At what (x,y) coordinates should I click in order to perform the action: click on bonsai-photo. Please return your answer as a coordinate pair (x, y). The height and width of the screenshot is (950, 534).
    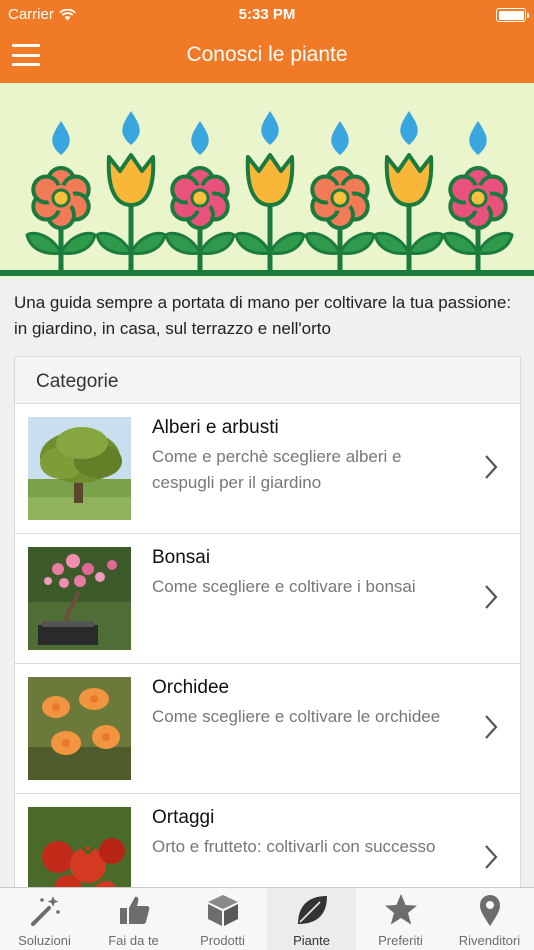
    Looking at the image, I should click on (79, 598).